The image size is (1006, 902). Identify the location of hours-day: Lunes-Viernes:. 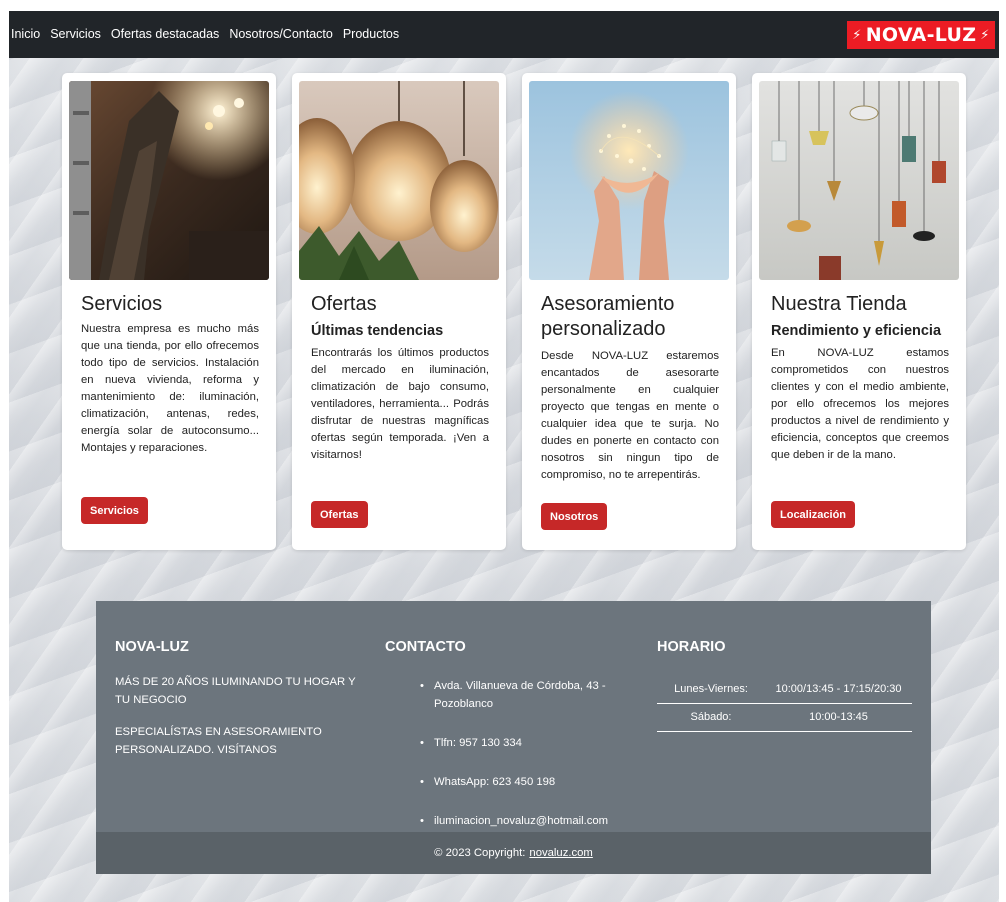
(711, 689).